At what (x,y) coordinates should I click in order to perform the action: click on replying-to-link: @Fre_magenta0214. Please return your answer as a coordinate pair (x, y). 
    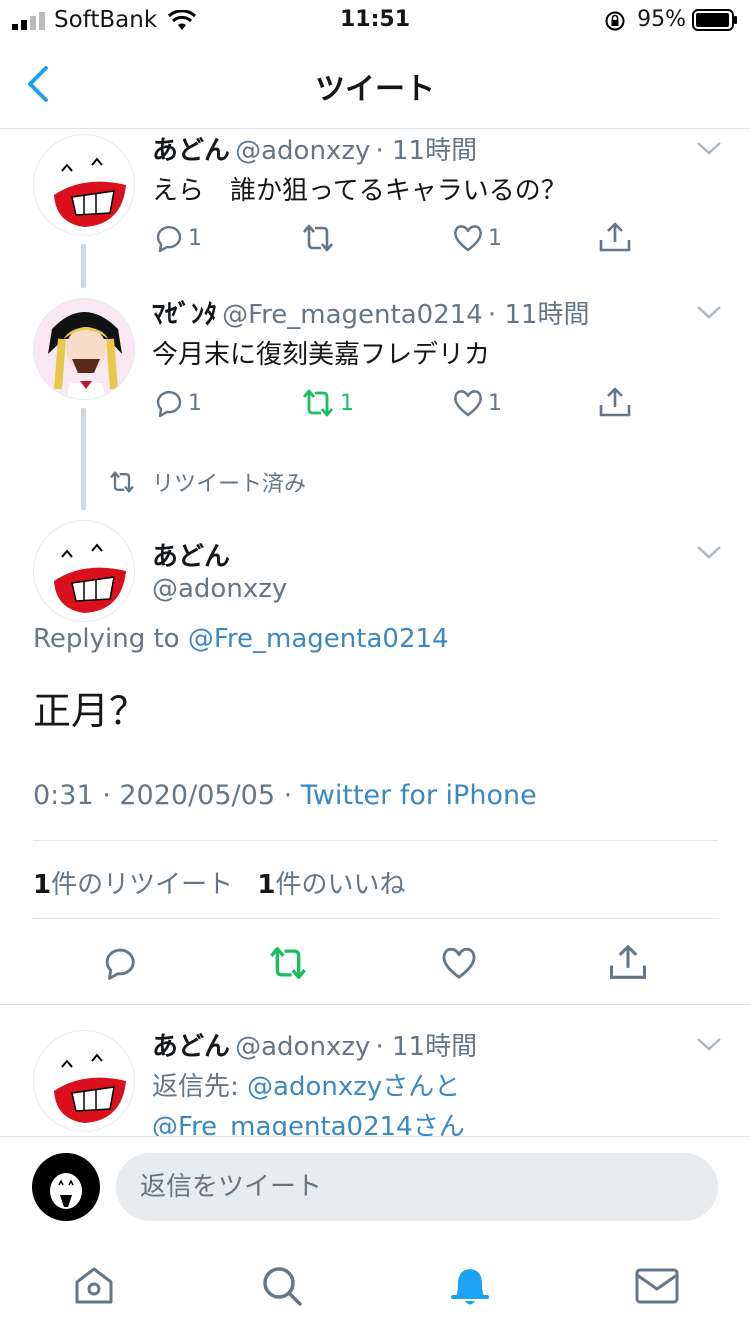
    Looking at the image, I should click on (318, 639).